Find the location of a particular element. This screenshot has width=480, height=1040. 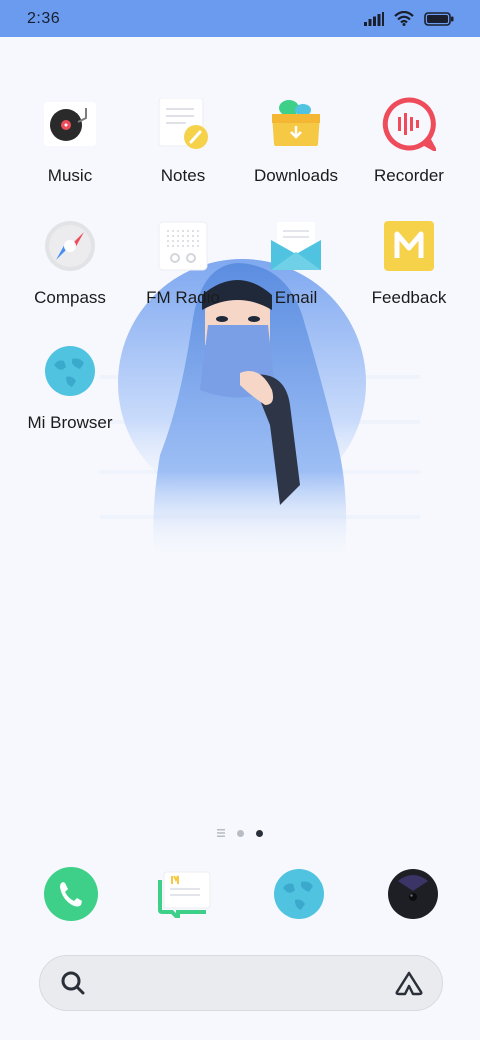

messages-icon is located at coordinates (184, 894).